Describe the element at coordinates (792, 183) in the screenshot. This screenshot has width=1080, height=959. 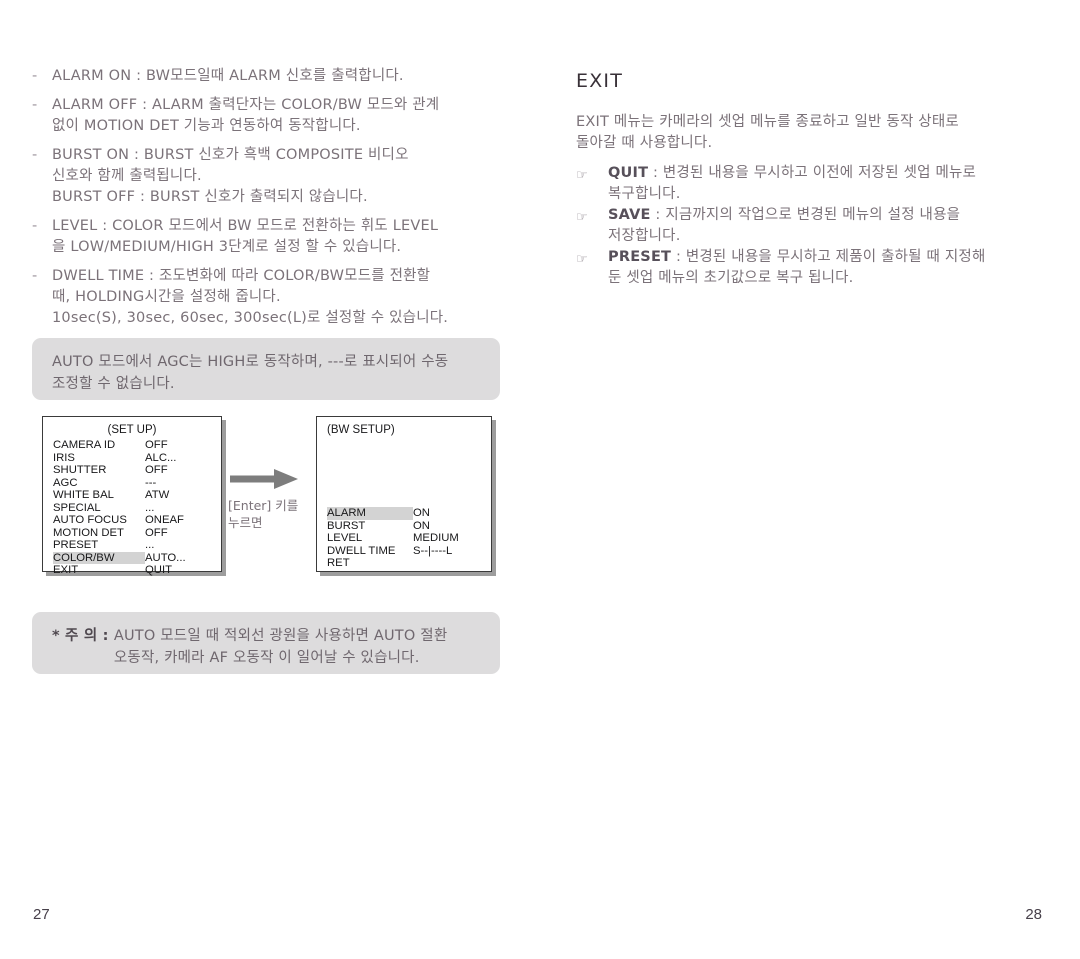
I see `option-description: : 변경된 내용을 무시하고 이전에 저장된 셋업 메뉴로 복구합니다.` at that location.